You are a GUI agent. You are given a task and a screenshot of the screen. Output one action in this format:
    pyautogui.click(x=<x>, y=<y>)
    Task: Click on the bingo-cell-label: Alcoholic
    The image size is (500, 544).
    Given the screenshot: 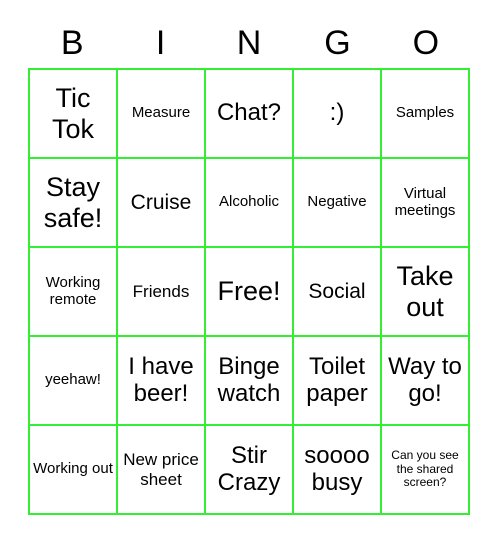 What is the action you would take?
    pyautogui.click(x=249, y=202)
    